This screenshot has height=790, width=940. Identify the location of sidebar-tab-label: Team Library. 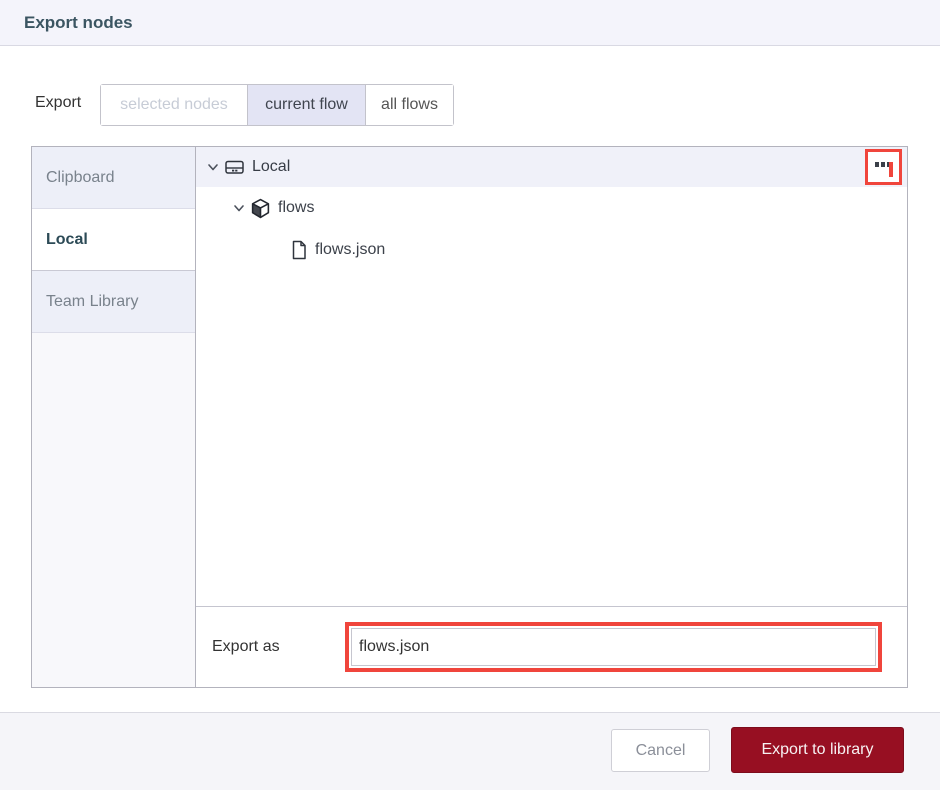
(92, 301).